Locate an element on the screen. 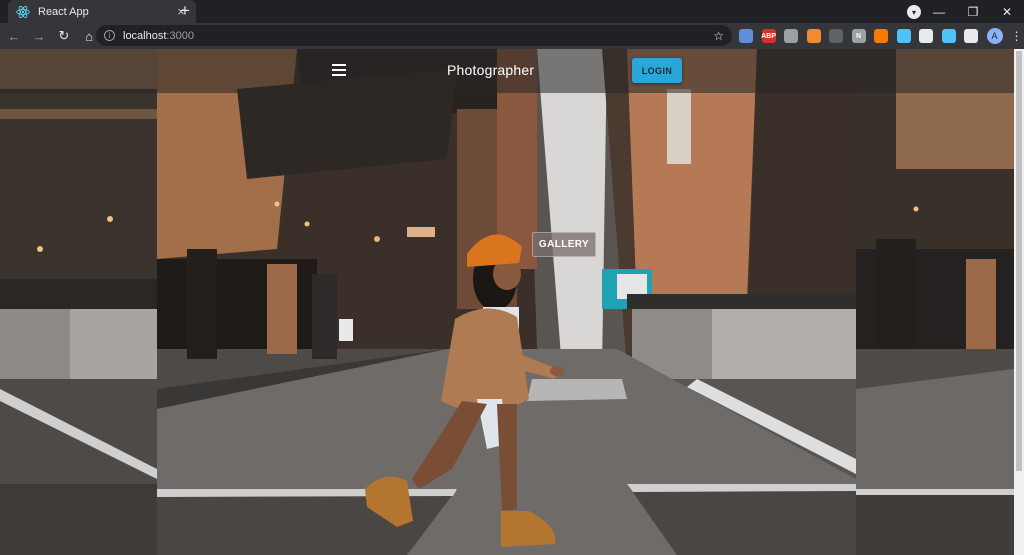  bookmark-star-icon: ☆ is located at coordinates (718, 36).